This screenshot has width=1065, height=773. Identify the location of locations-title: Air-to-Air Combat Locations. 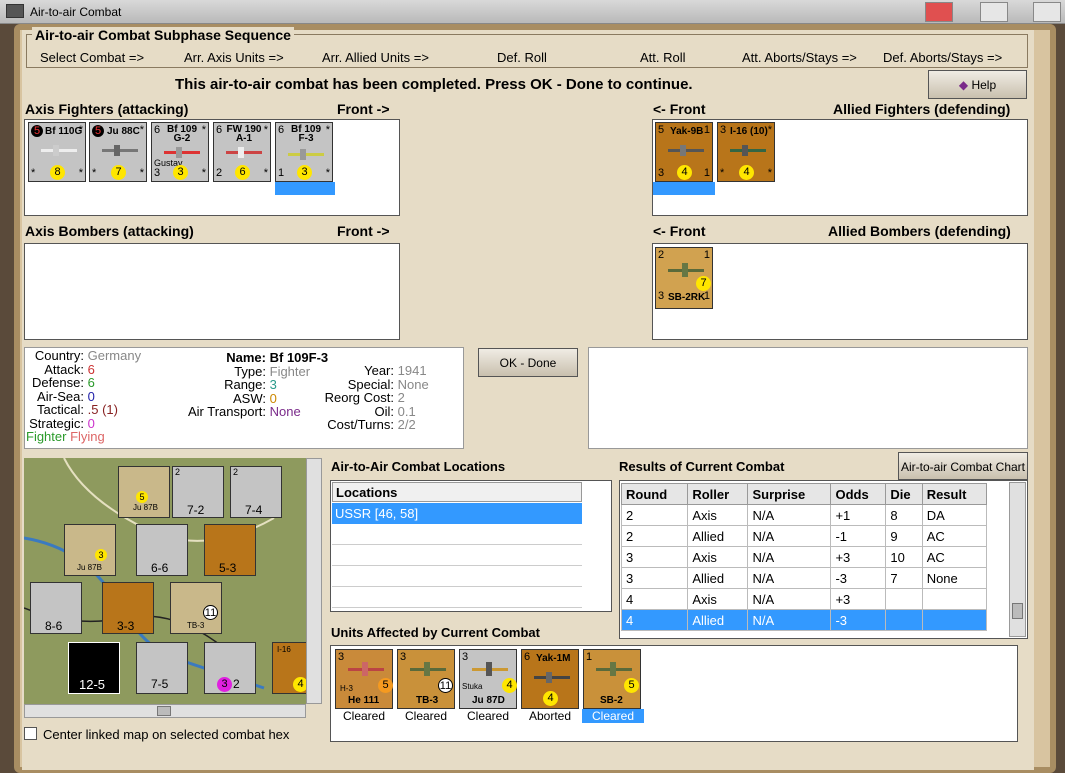
(418, 466).